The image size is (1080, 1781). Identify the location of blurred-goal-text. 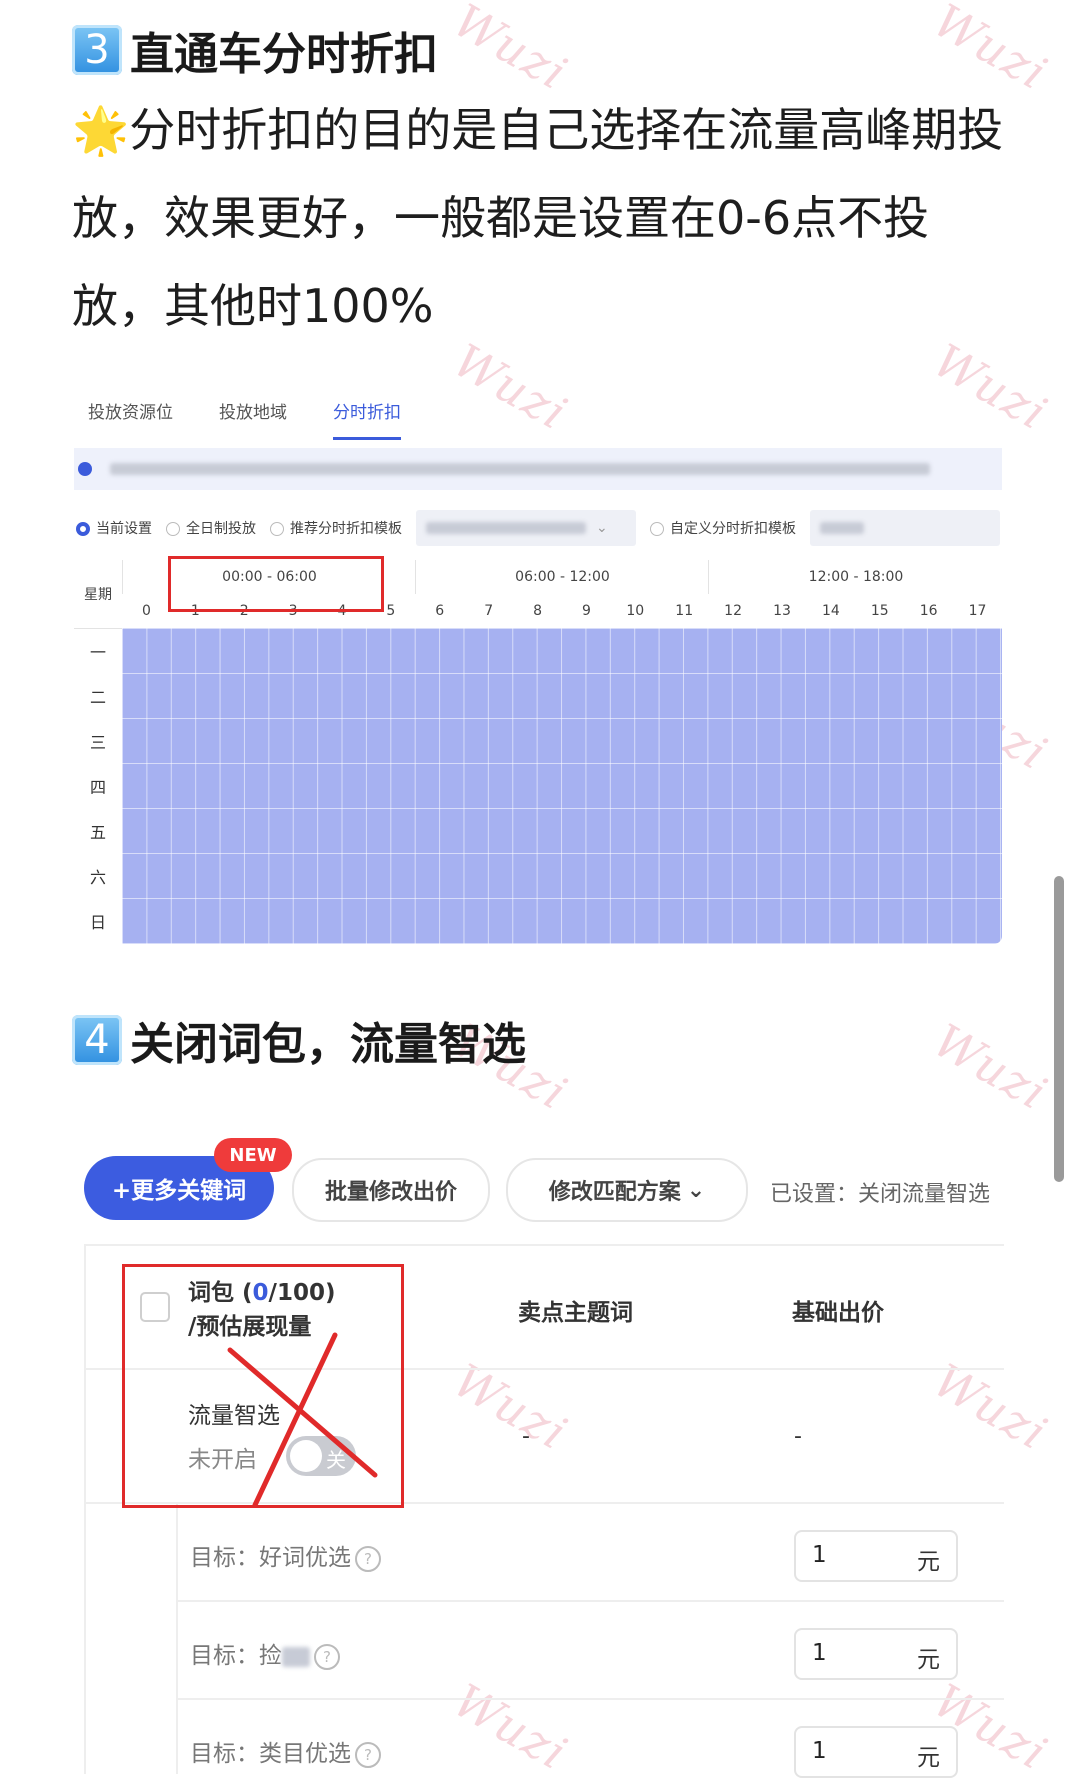
(296, 1656).